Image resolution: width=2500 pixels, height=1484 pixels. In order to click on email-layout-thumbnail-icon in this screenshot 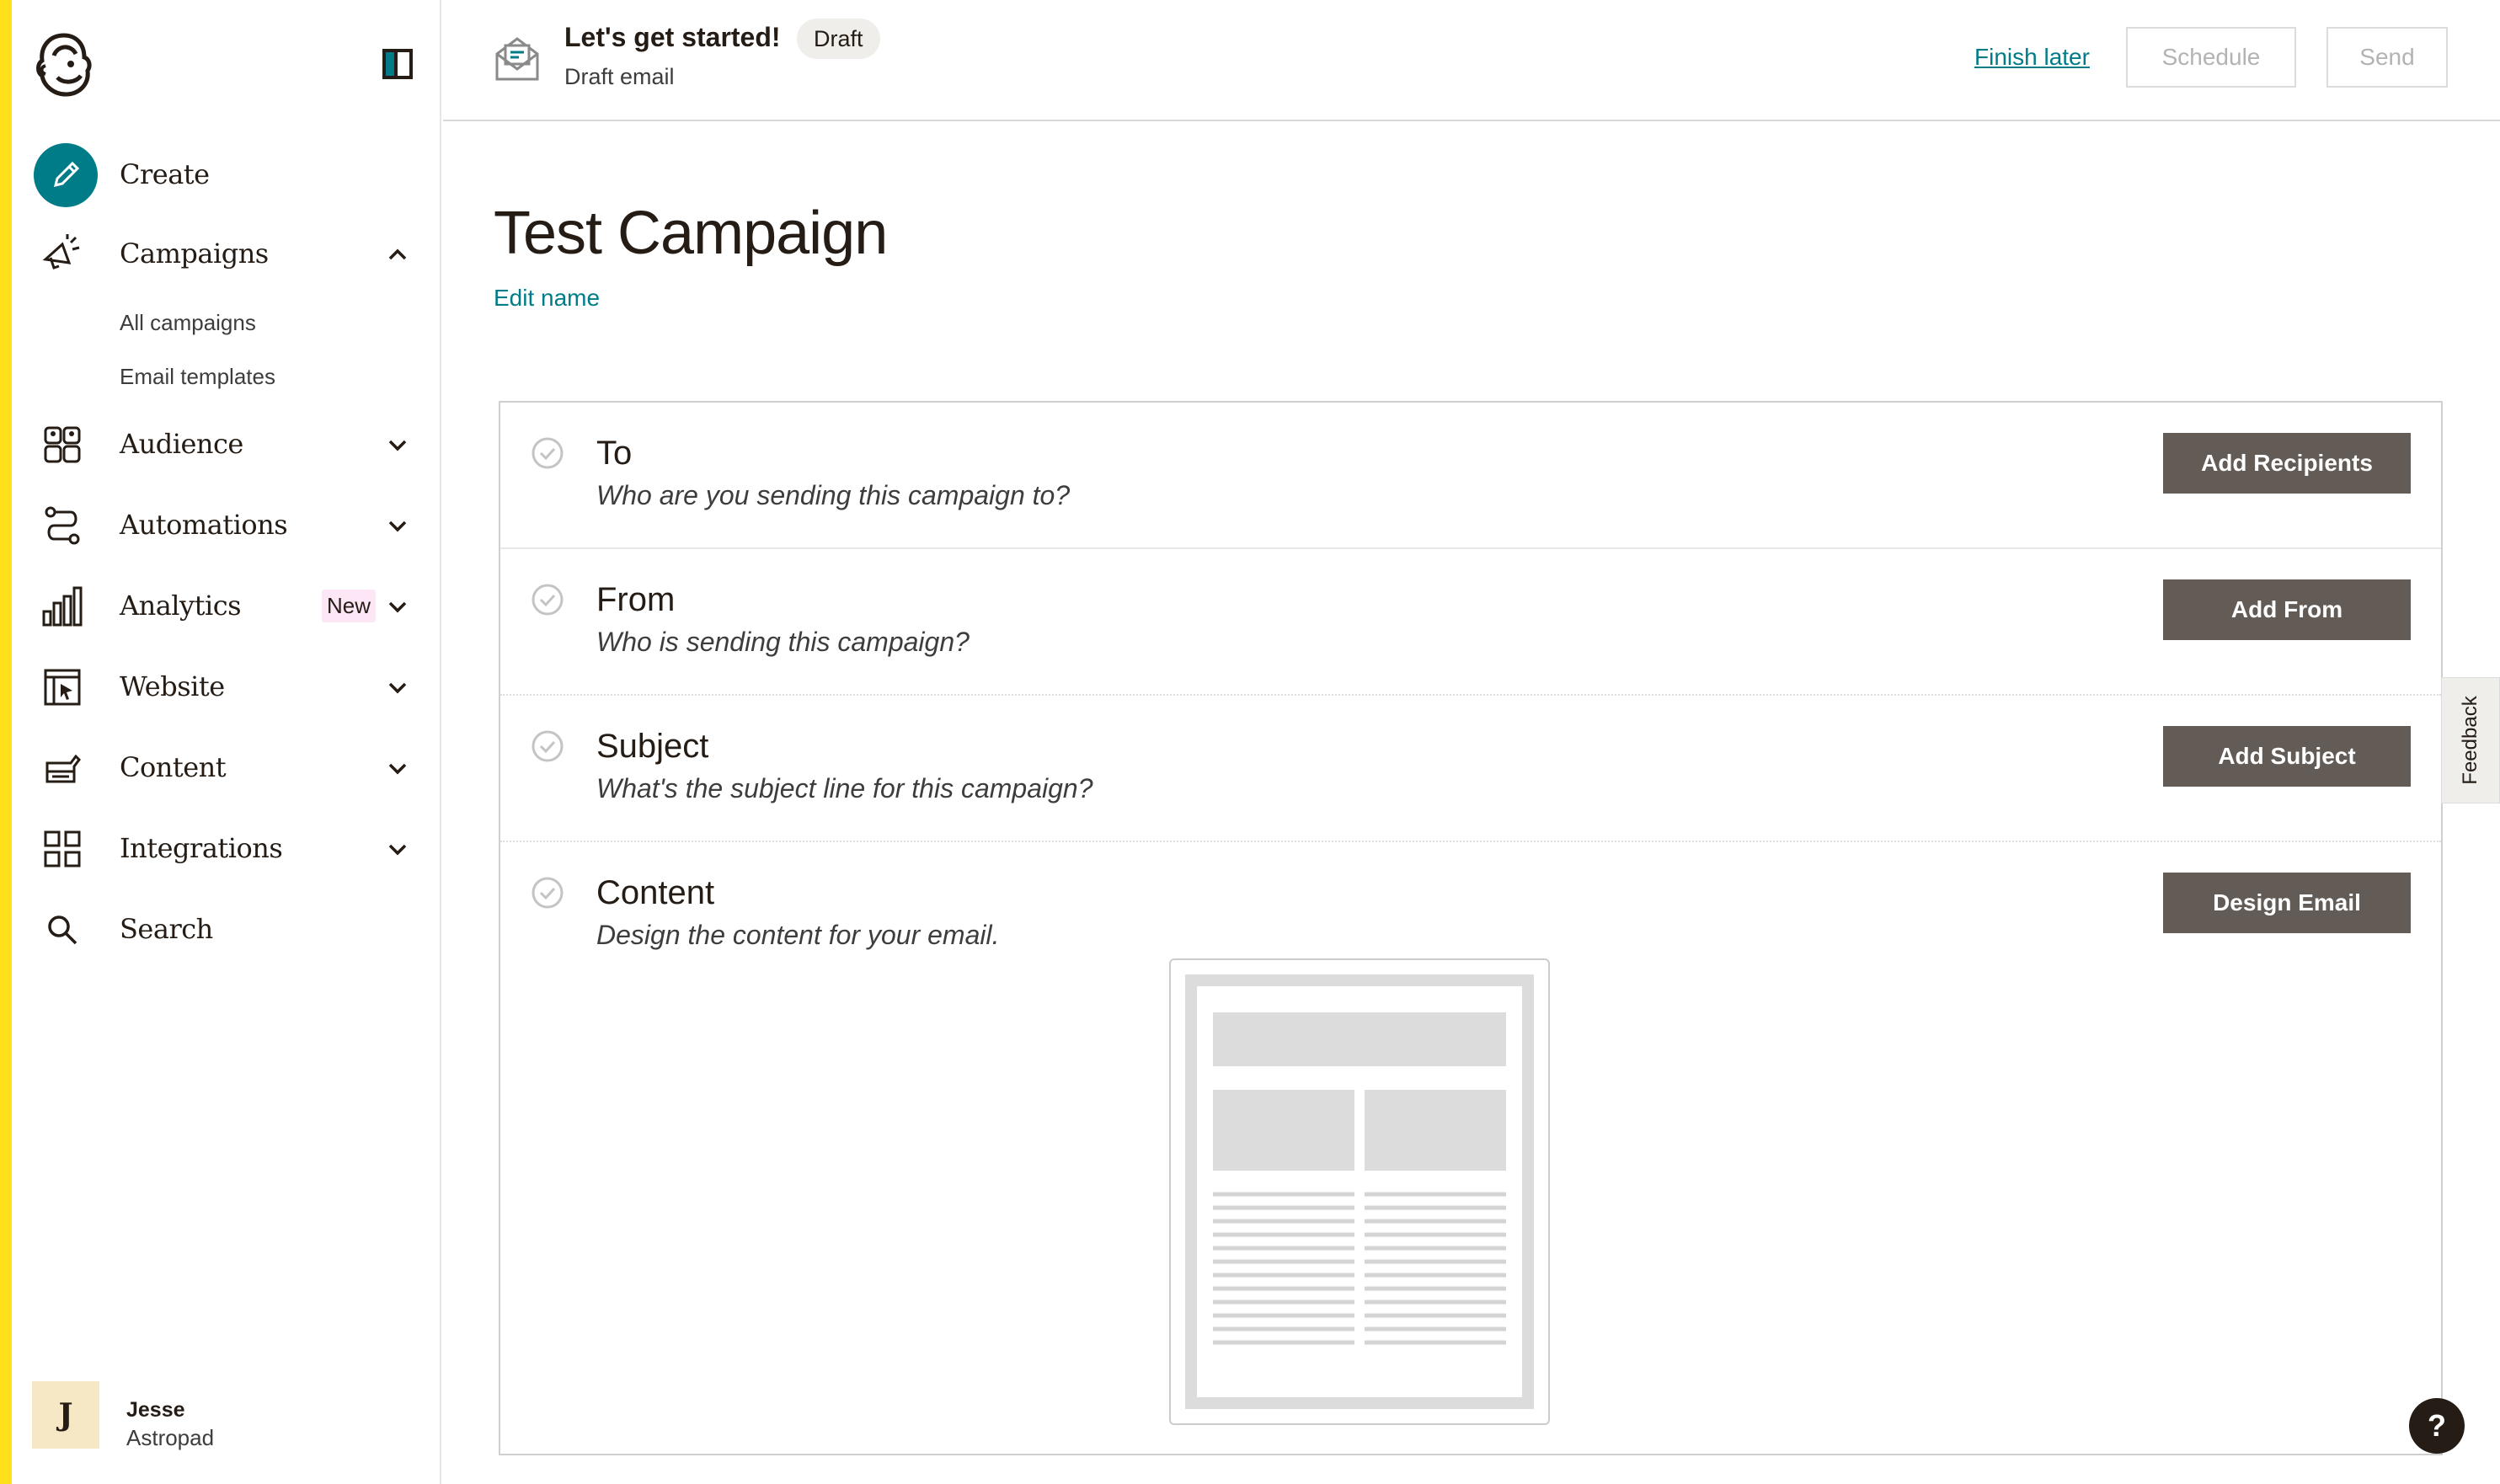, I will do `click(1359, 1192)`.